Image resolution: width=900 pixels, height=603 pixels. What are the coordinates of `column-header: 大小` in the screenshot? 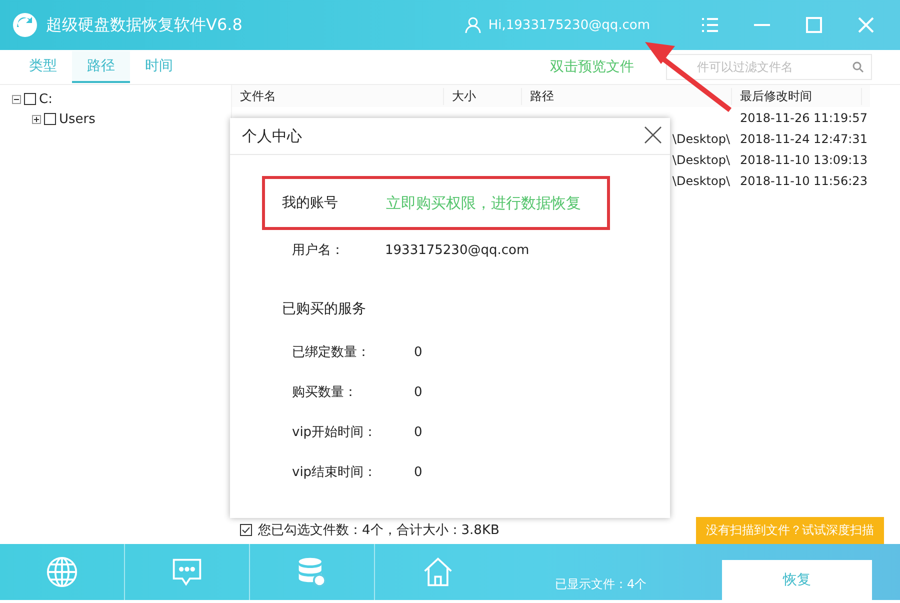 It's located at (483, 96).